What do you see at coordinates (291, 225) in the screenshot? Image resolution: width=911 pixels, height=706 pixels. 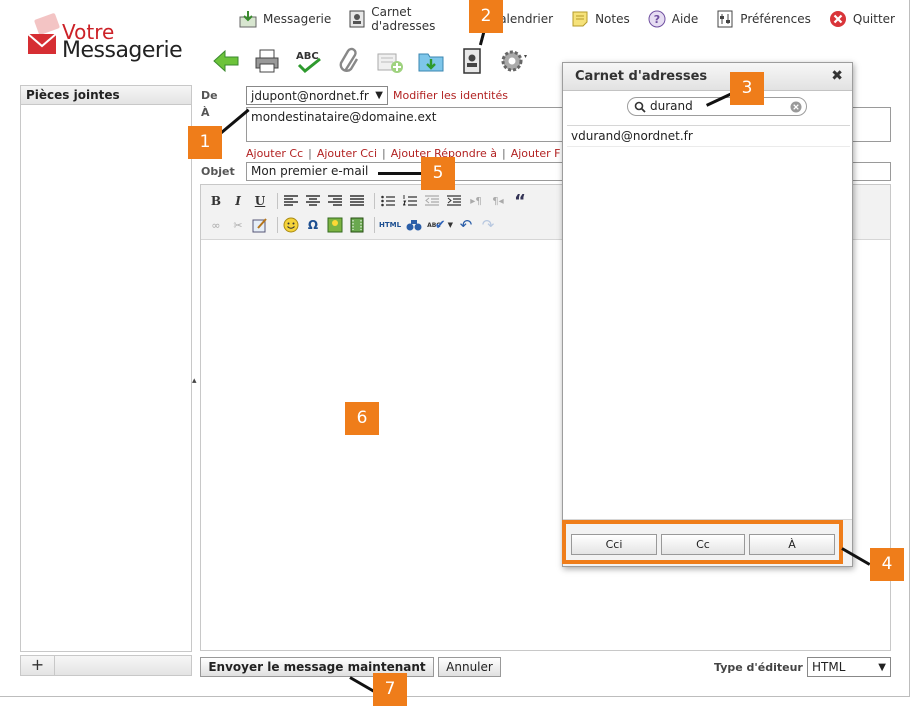 I see `emoticon-icon` at bounding box center [291, 225].